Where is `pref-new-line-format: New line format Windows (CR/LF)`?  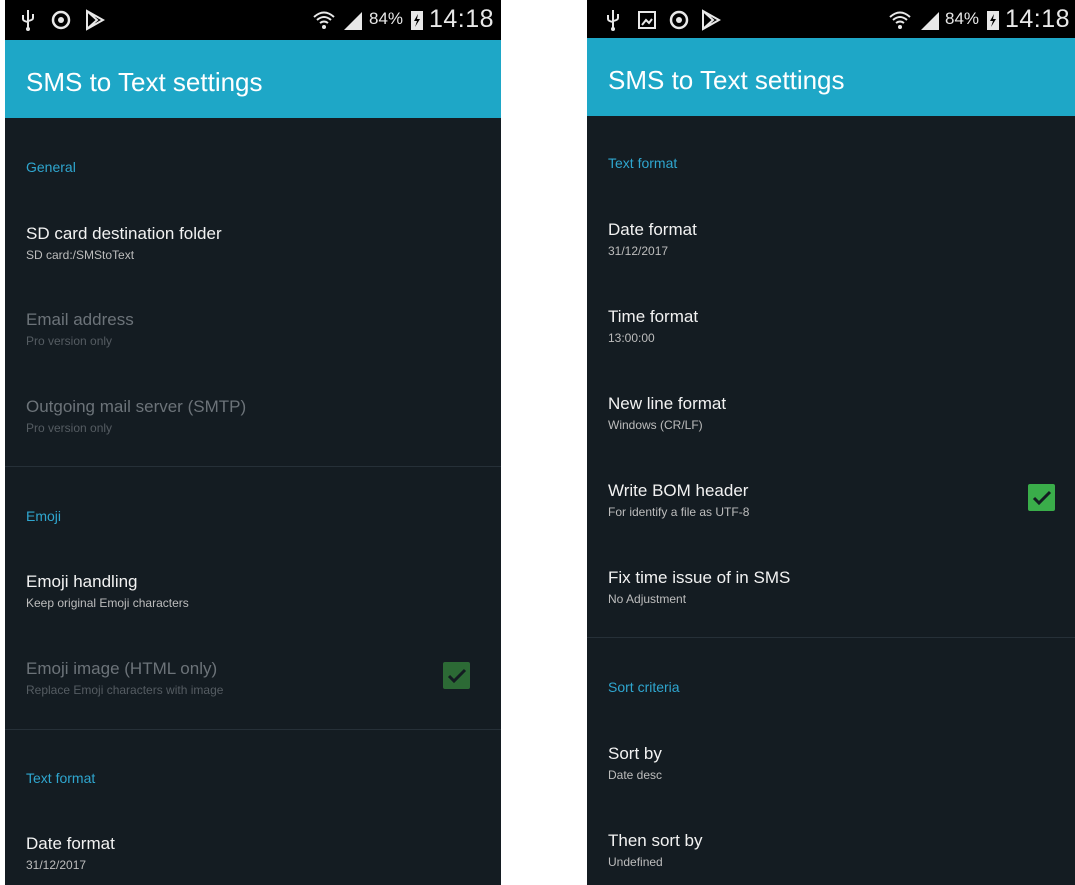
pref-new-line-format: New line format Windows (CR/LF) is located at coordinates (831, 434).